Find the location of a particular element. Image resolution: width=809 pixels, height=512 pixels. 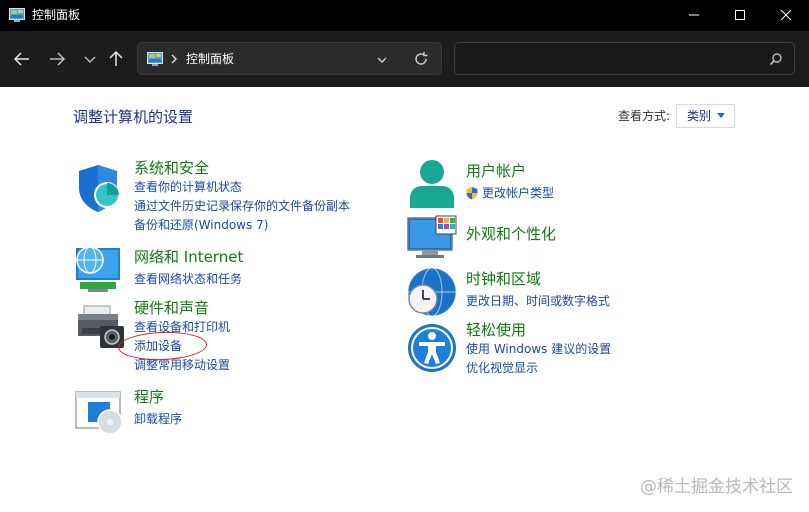

printer-camera-icon is located at coordinates (100, 328).